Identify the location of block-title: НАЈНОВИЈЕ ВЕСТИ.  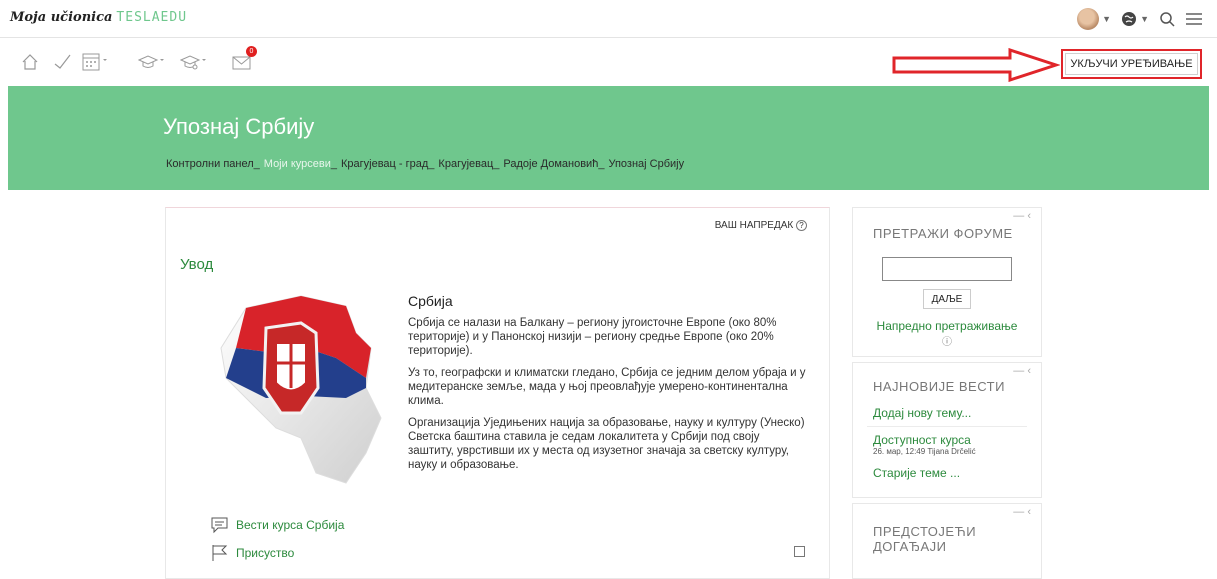
(939, 386).